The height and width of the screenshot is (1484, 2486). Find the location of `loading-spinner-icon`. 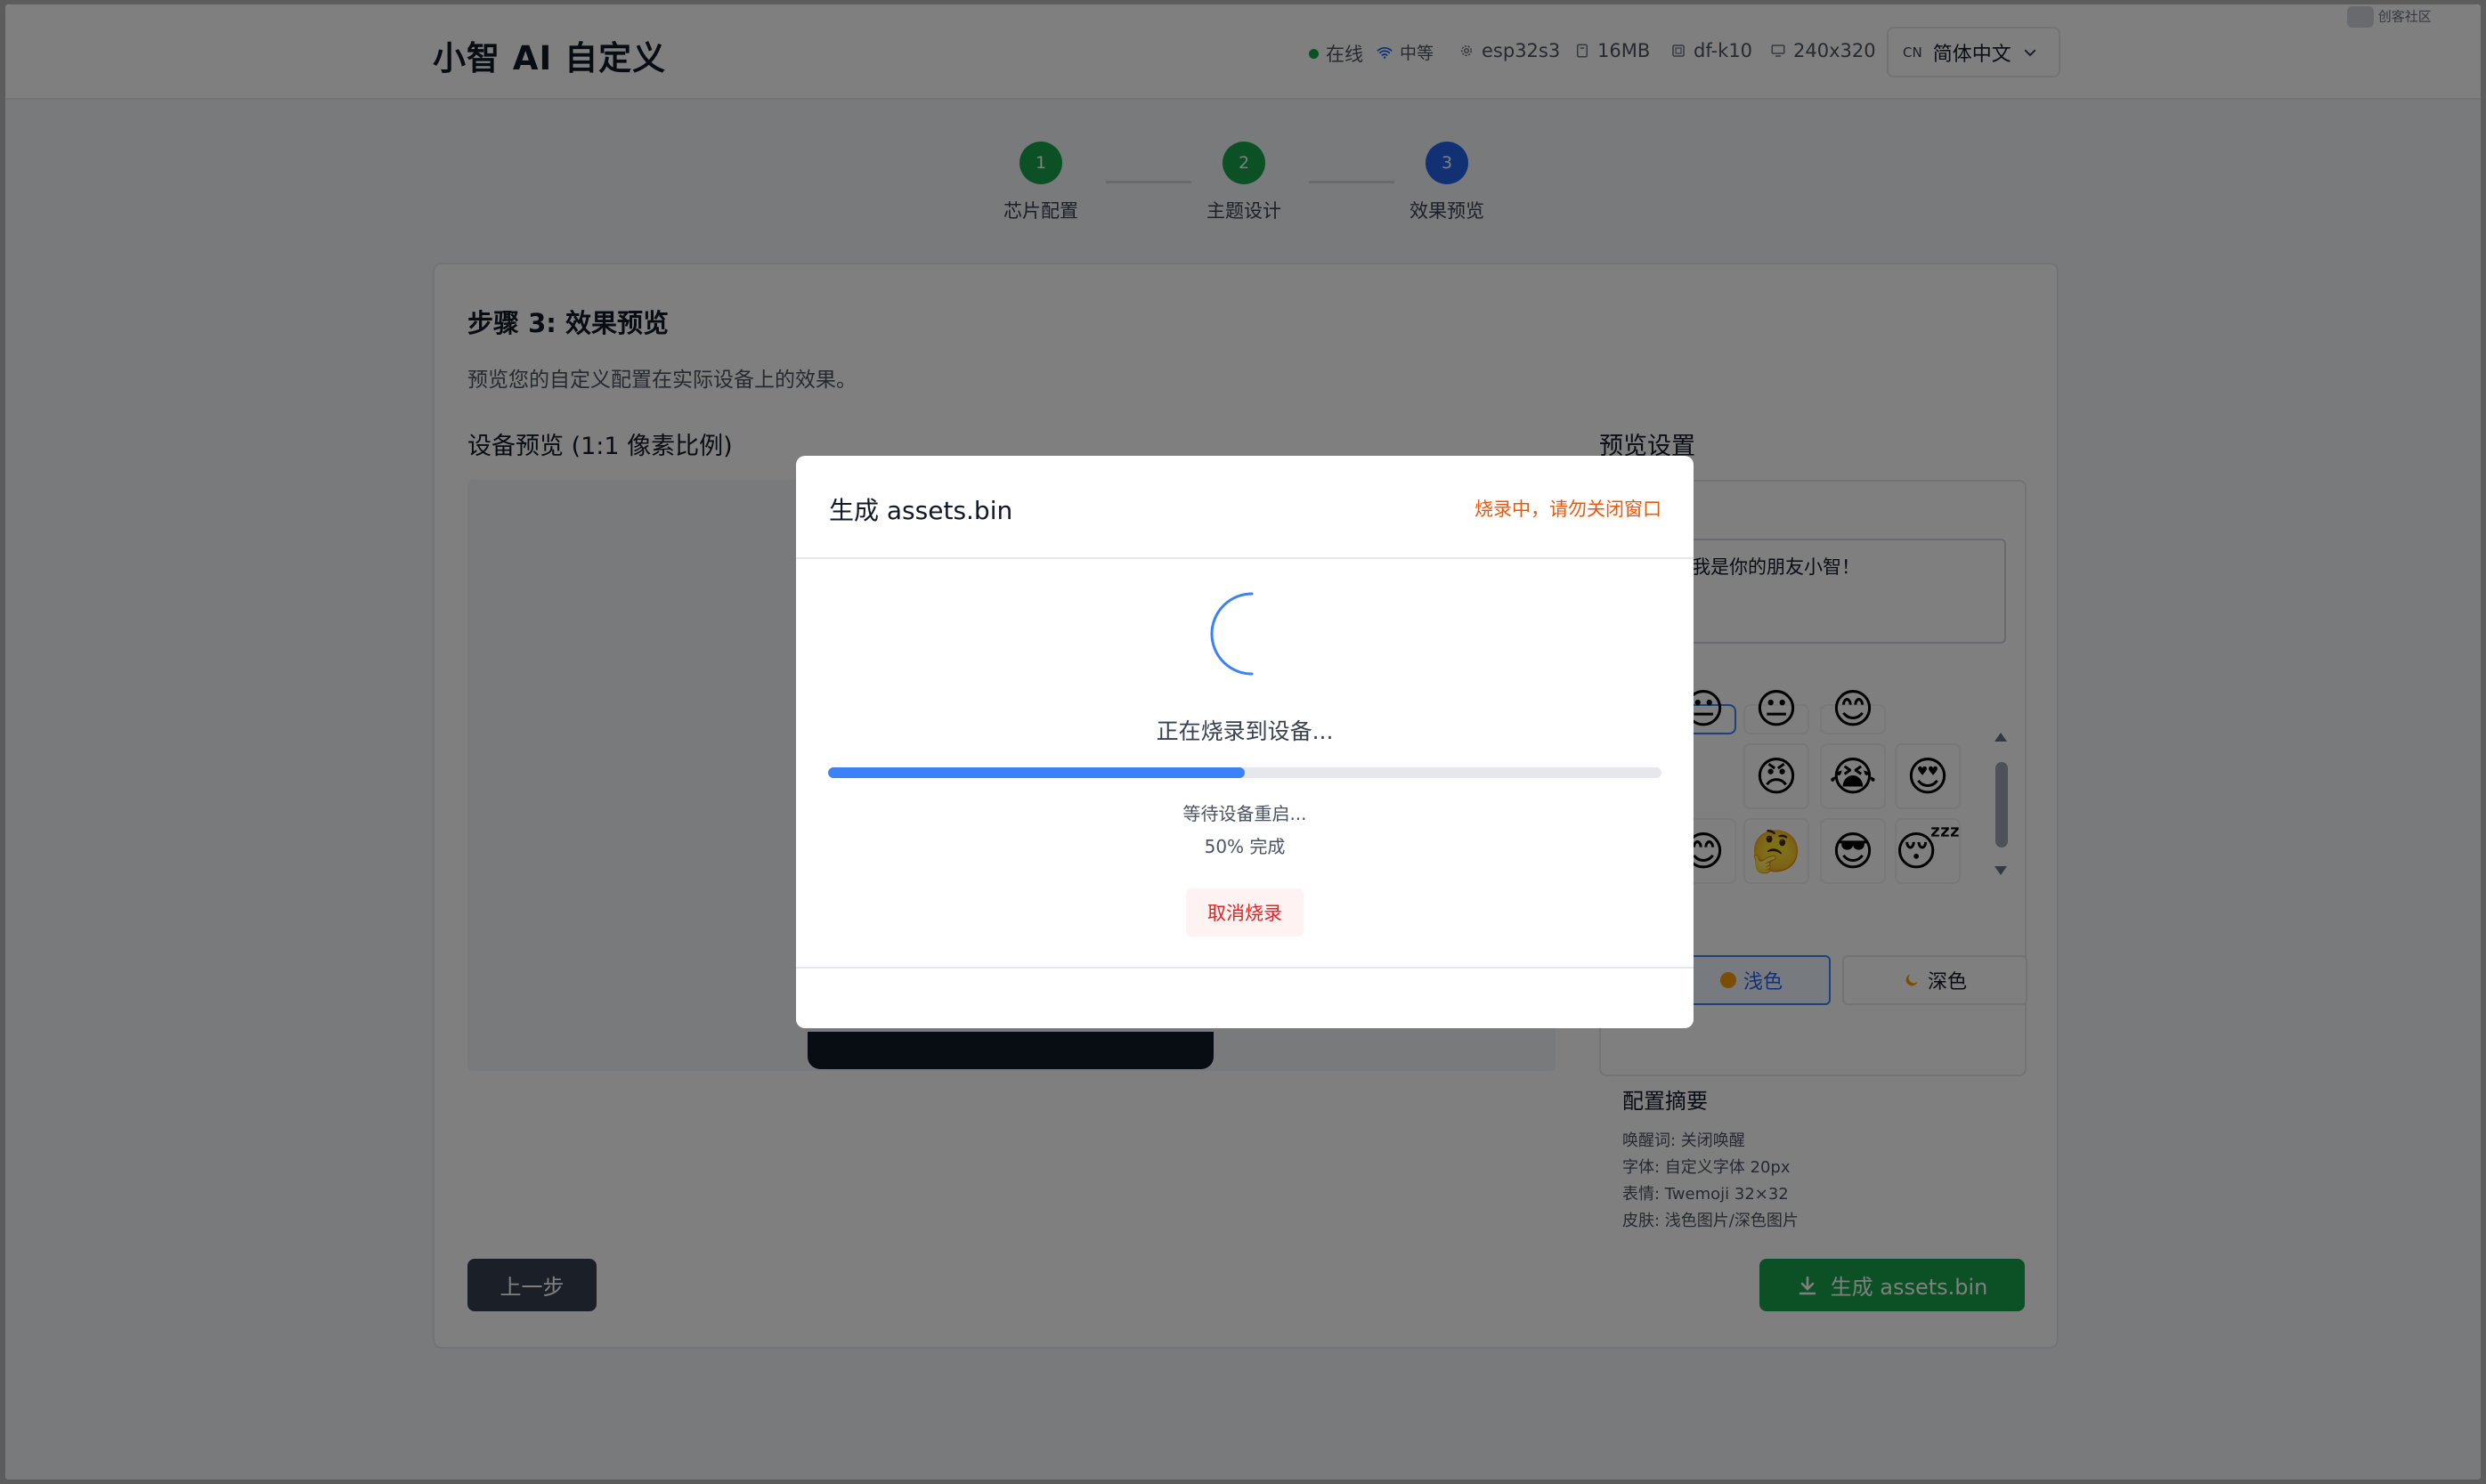

loading-spinner-icon is located at coordinates (1232, 634).